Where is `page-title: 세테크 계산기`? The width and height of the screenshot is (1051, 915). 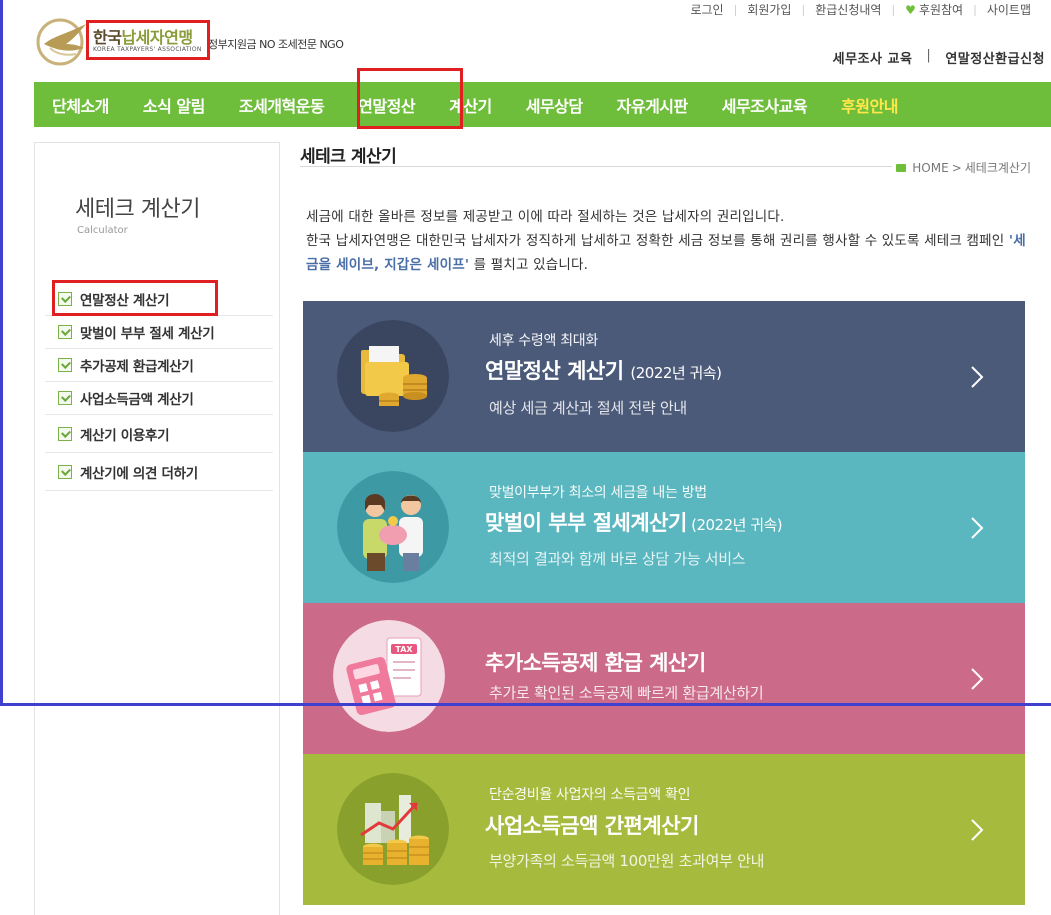 page-title: 세테크 계산기 is located at coordinates (348, 157).